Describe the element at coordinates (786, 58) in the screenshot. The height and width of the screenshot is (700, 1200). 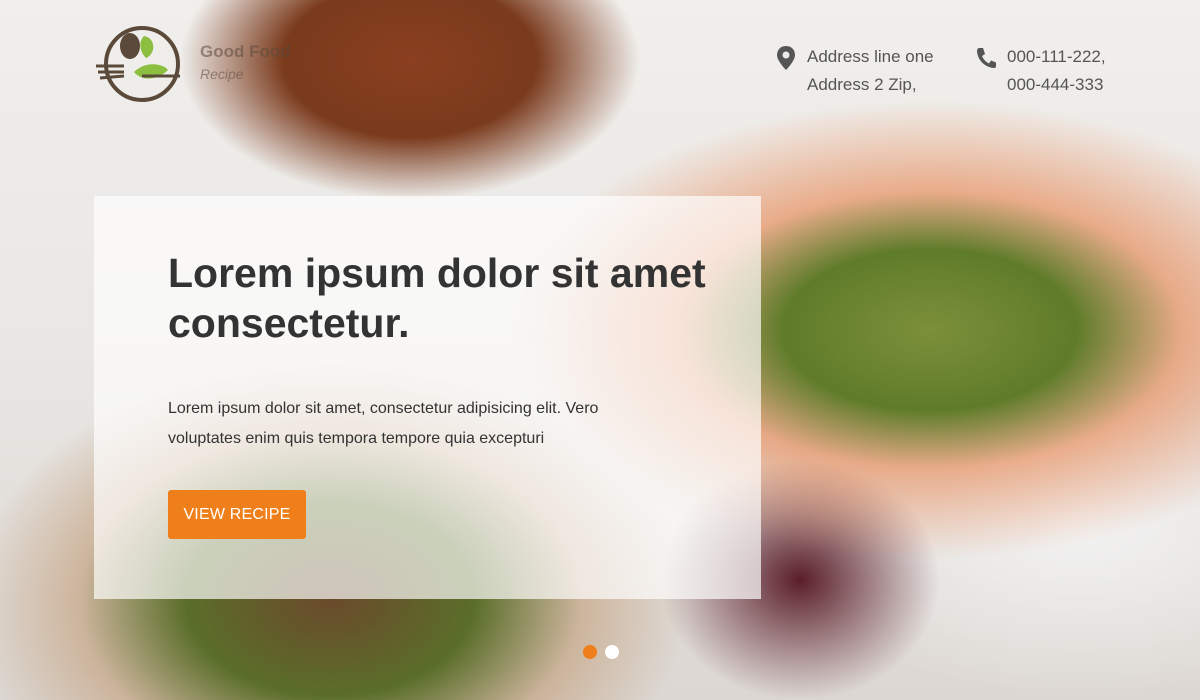
I see `location-pin-icon` at that location.